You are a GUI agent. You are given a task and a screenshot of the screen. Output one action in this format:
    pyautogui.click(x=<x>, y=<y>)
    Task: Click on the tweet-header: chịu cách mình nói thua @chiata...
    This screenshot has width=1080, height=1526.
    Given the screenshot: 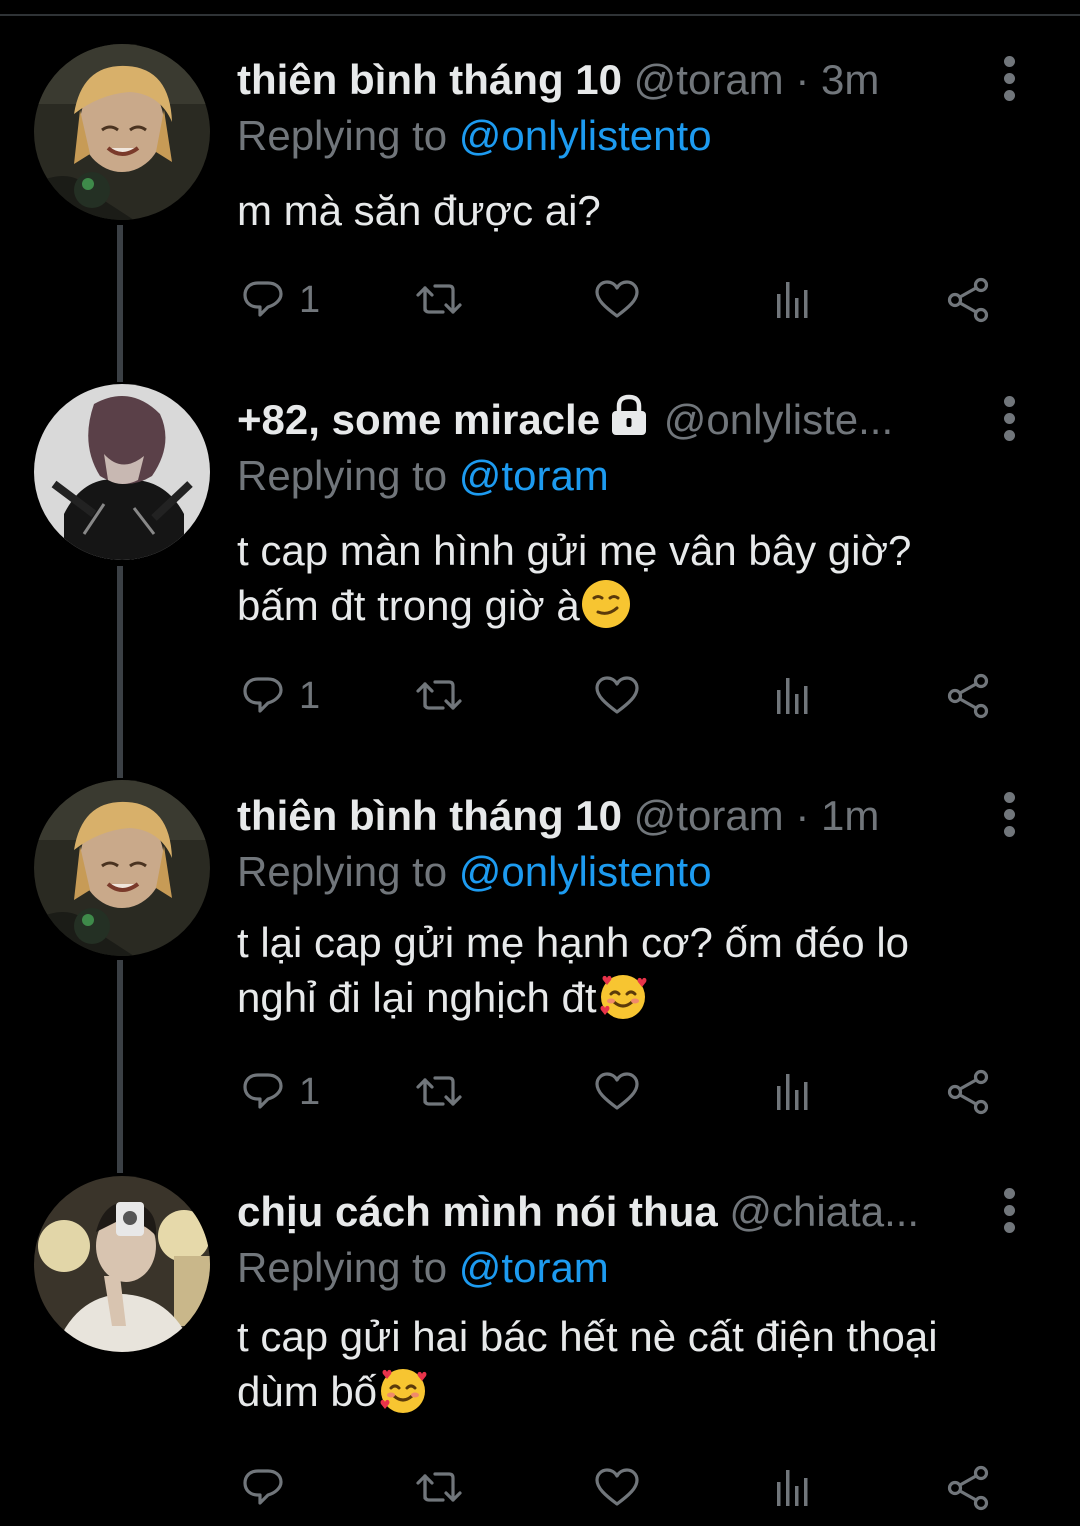 What is the action you would take?
    pyautogui.click(x=597, y=1212)
    